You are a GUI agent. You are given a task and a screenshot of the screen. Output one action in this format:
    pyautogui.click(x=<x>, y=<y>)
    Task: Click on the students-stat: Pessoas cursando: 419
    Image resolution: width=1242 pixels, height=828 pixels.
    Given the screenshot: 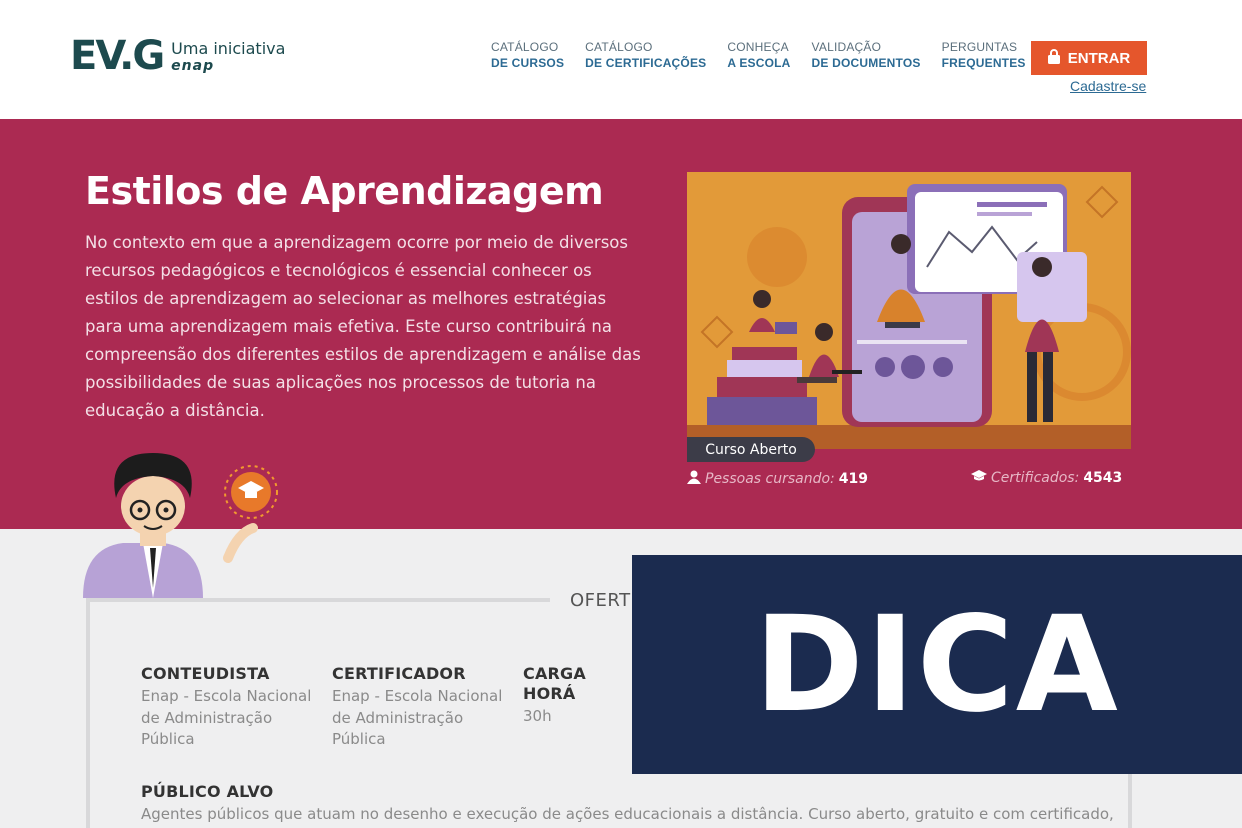 What is the action you would take?
    pyautogui.click(x=777, y=479)
    